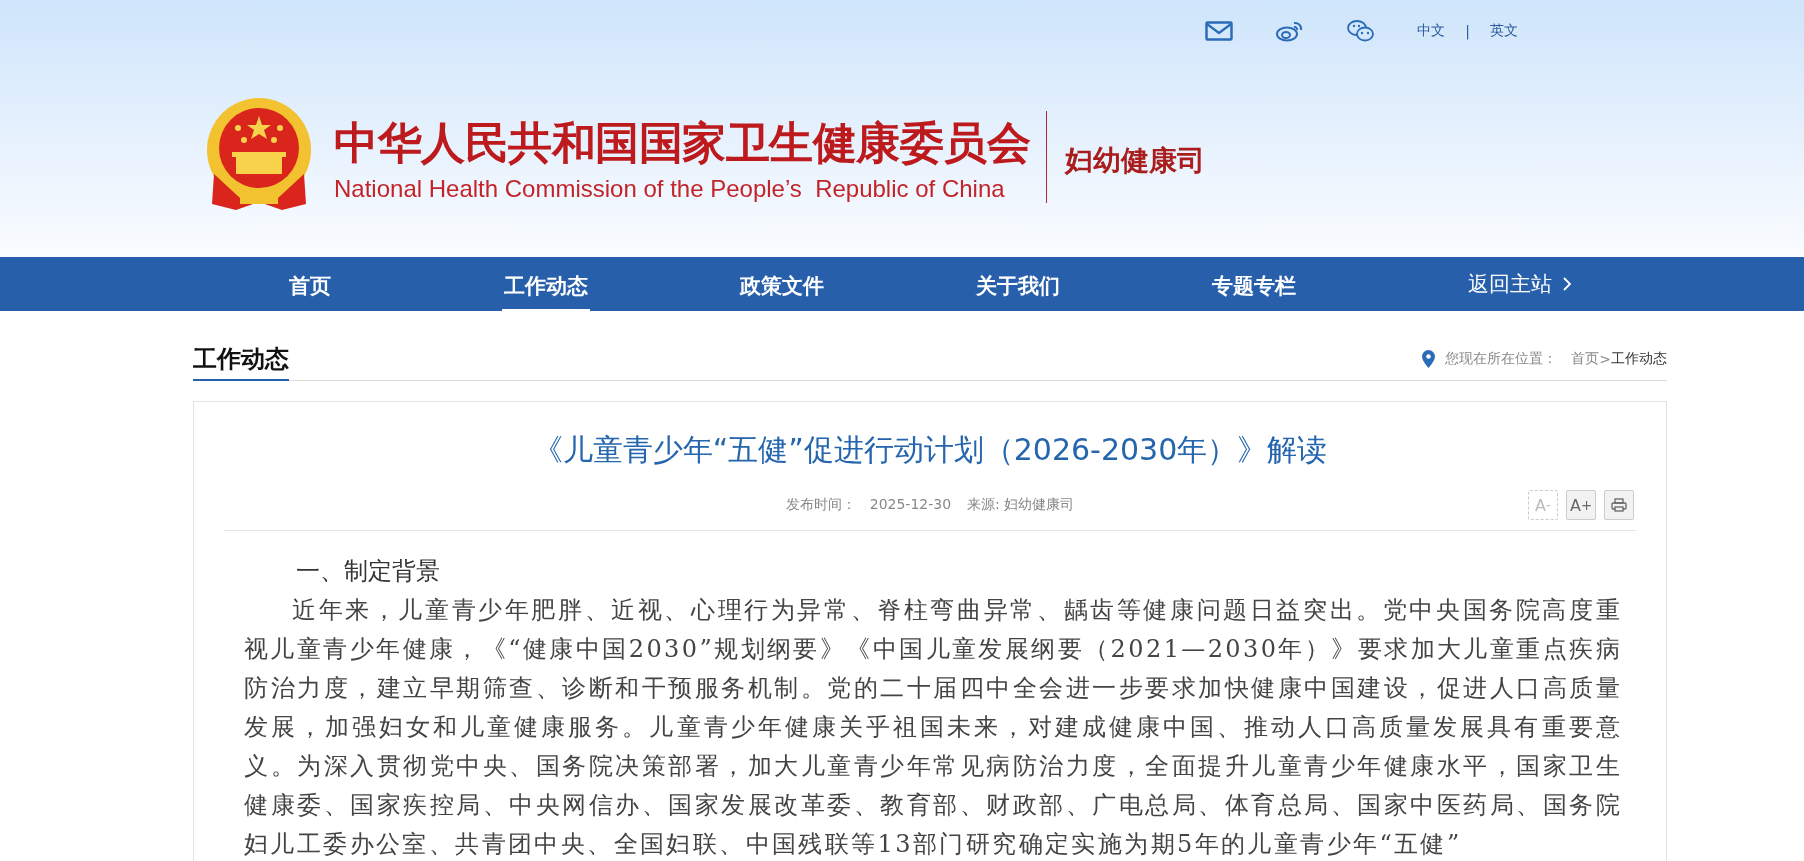 Image resolution: width=1804 pixels, height=861 pixels. Describe the element at coordinates (1510, 284) in the screenshot. I see `return-link: 返回主站` at that location.